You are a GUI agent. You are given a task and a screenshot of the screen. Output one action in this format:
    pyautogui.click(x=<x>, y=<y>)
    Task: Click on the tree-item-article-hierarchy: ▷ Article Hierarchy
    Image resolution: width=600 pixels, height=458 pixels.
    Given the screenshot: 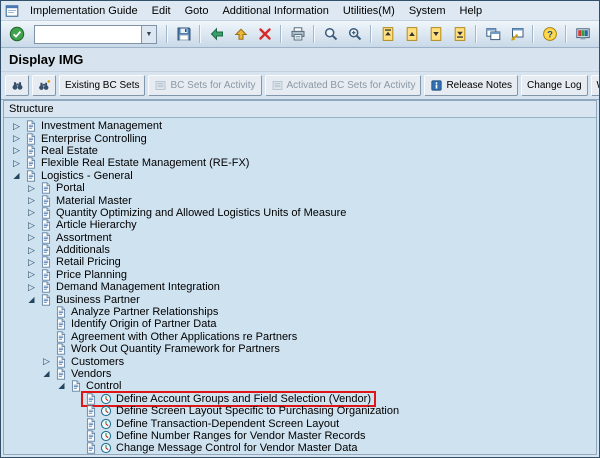 What is the action you would take?
    pyautogui.click(x=300, y=225)
    